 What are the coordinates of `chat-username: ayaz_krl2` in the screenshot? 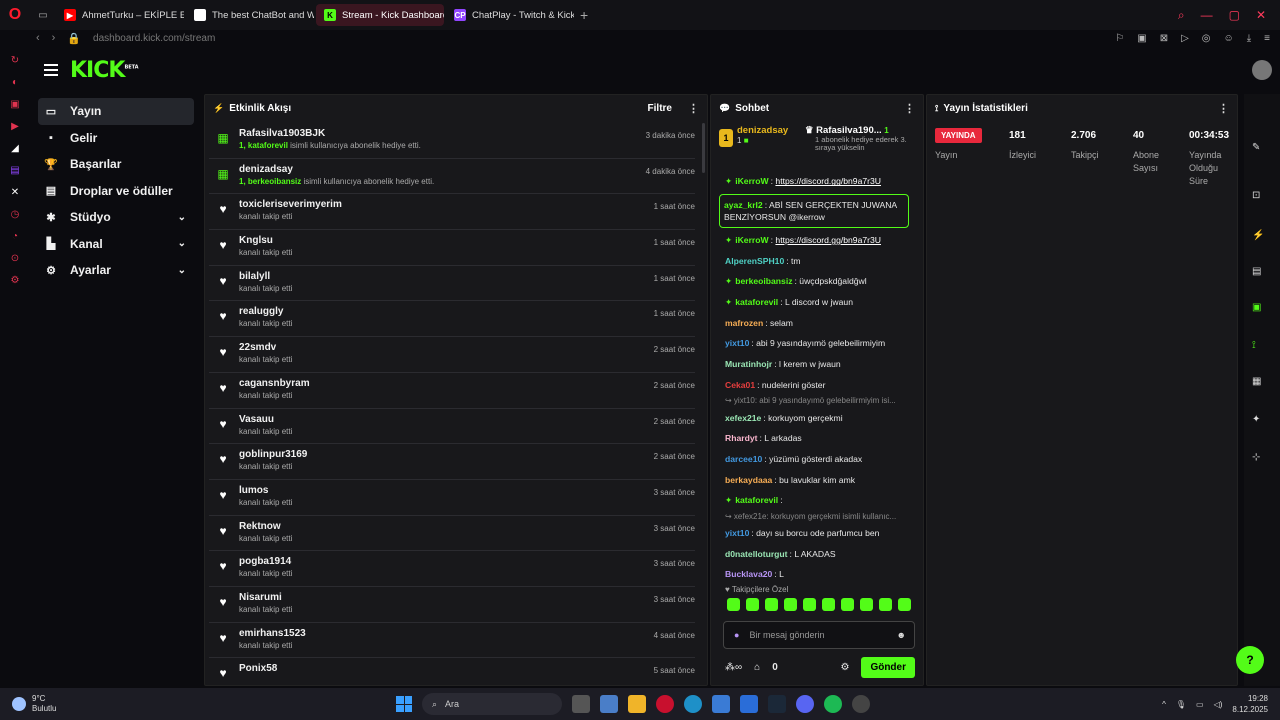 It's located at (743, 205).